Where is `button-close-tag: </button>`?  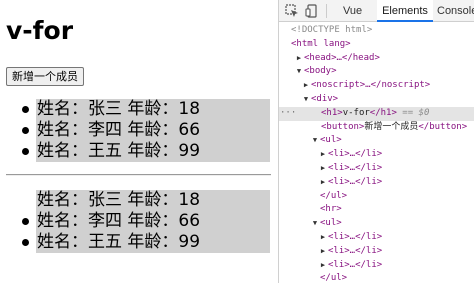
button-close-tag: </button> is located at coordinates (443, 126).